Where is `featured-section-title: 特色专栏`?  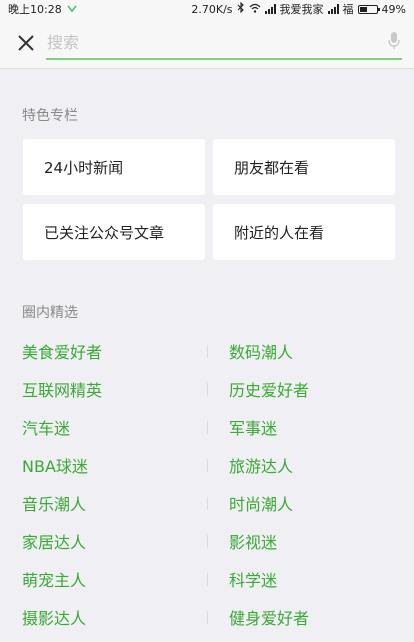 featured-section-title: 特色专栏 is located at coordinates (50, 116).